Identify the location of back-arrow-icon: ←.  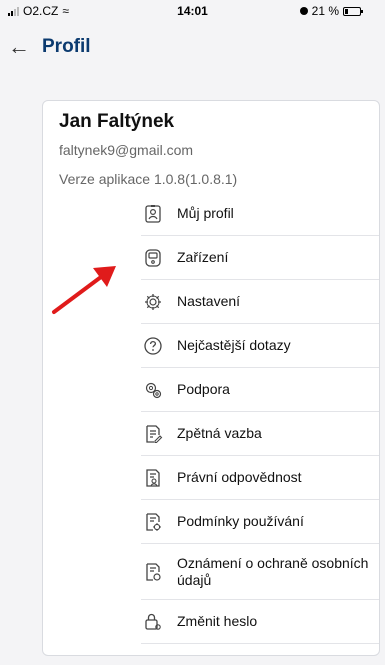
(19, 47).